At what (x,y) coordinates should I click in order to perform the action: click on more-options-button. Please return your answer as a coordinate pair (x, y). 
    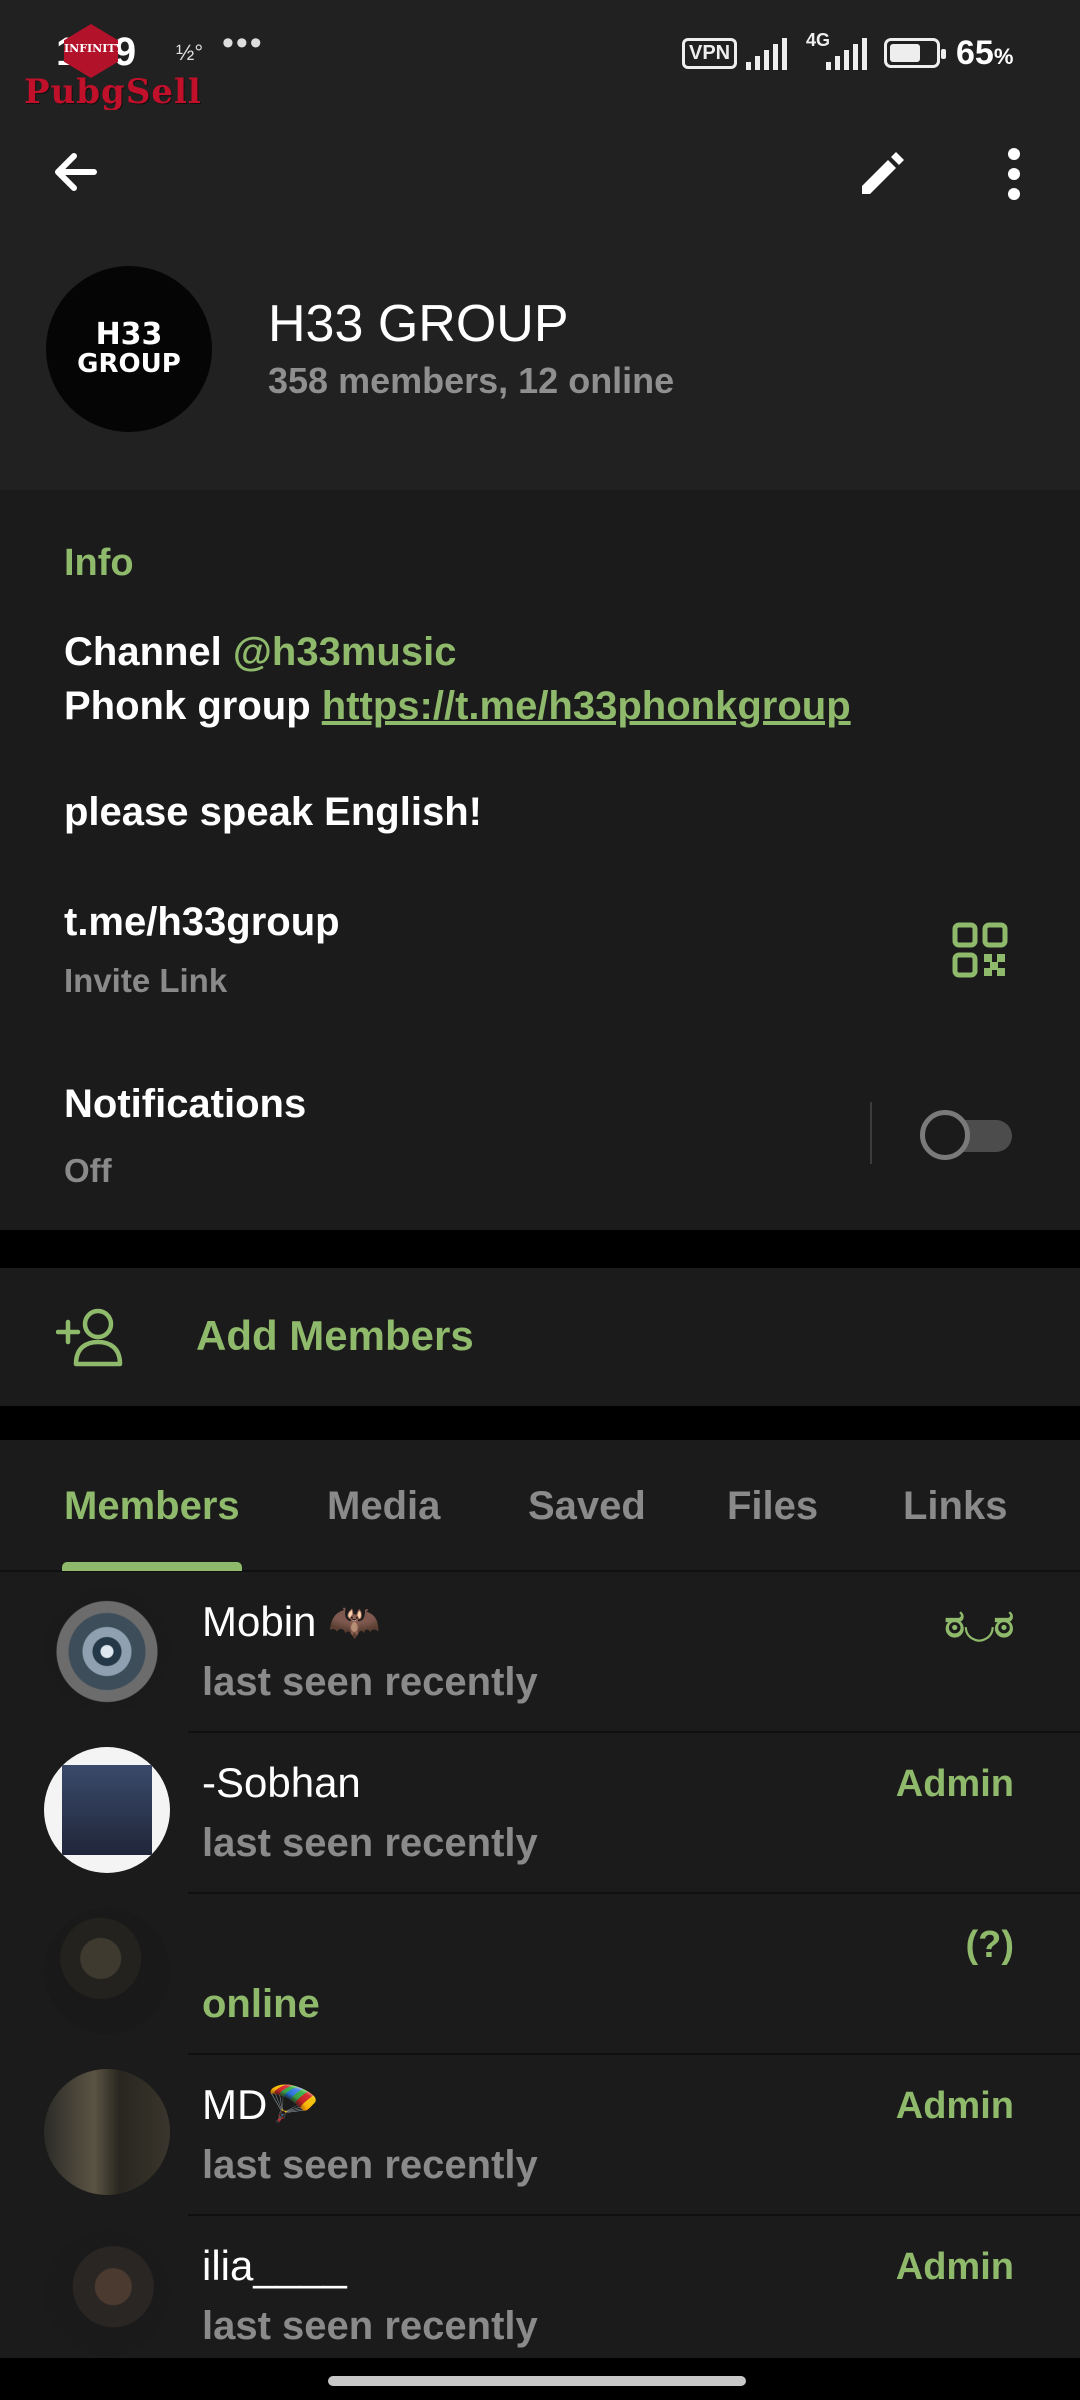
    Looking at the image, I should click on (1014, 174).